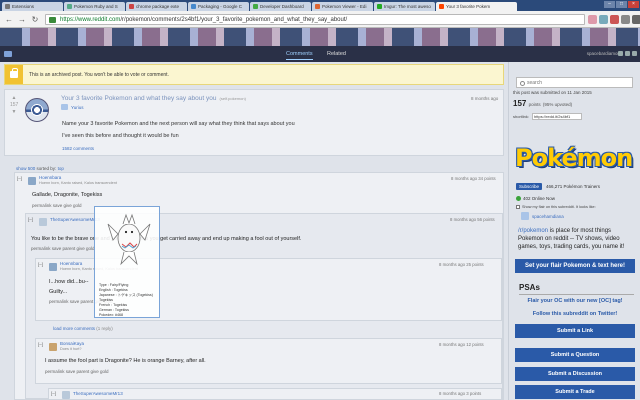 This screenshot has height=400, width=640. I want to click on user-icons, so click(627, 53).